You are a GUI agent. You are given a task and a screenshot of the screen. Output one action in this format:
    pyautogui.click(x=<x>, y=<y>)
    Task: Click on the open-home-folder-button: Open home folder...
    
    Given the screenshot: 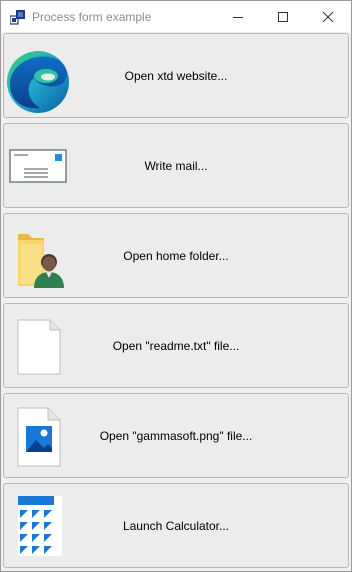 What is the action you would take?
    pyautogui.click(x=176, y=255)
    